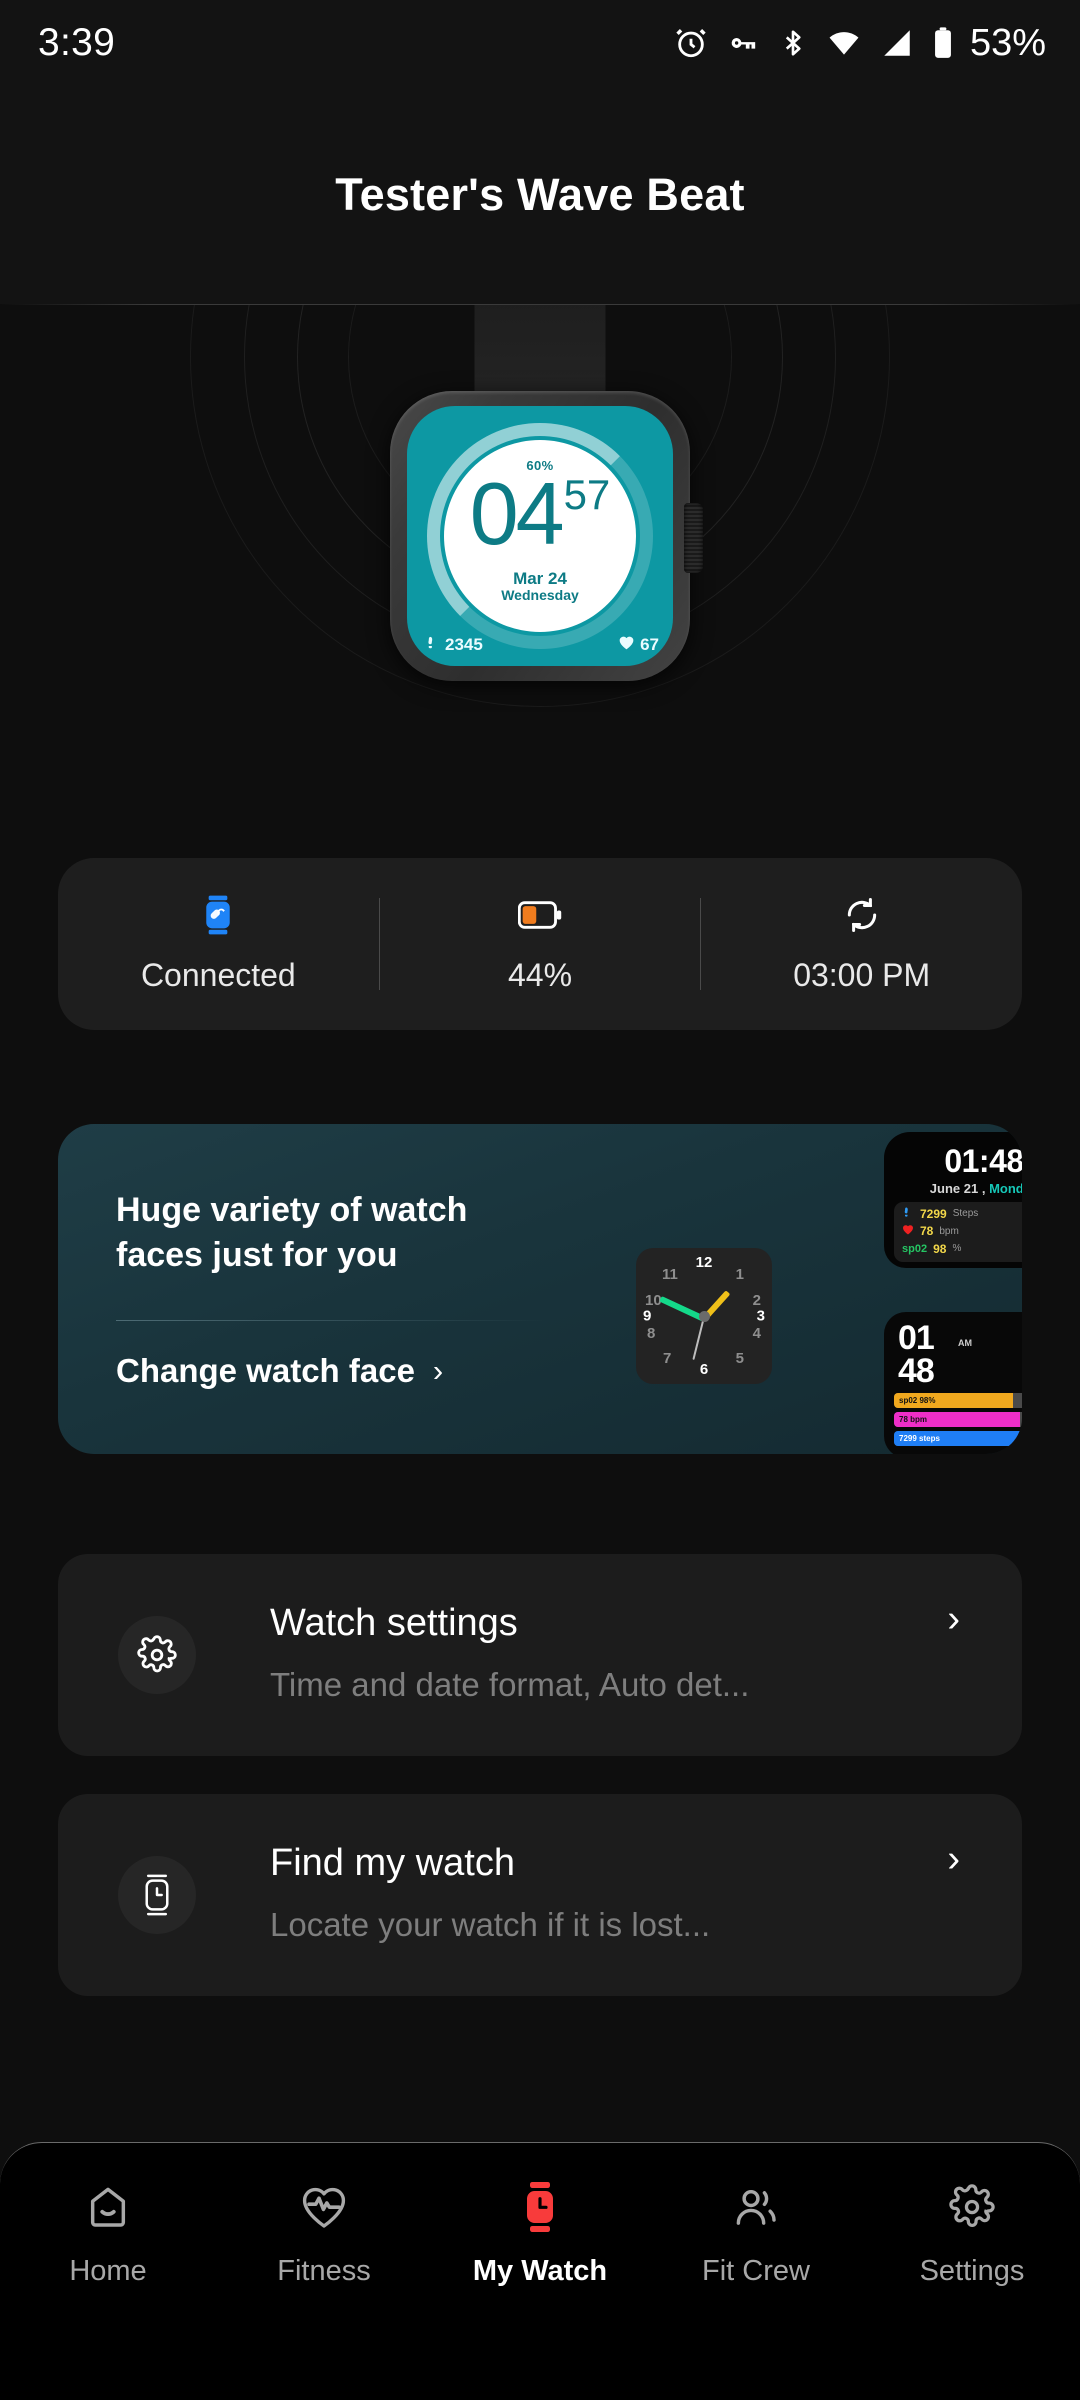  Describe the element at coordinates (756, 2207) in the screenshot. I see `people-icon` at that location.